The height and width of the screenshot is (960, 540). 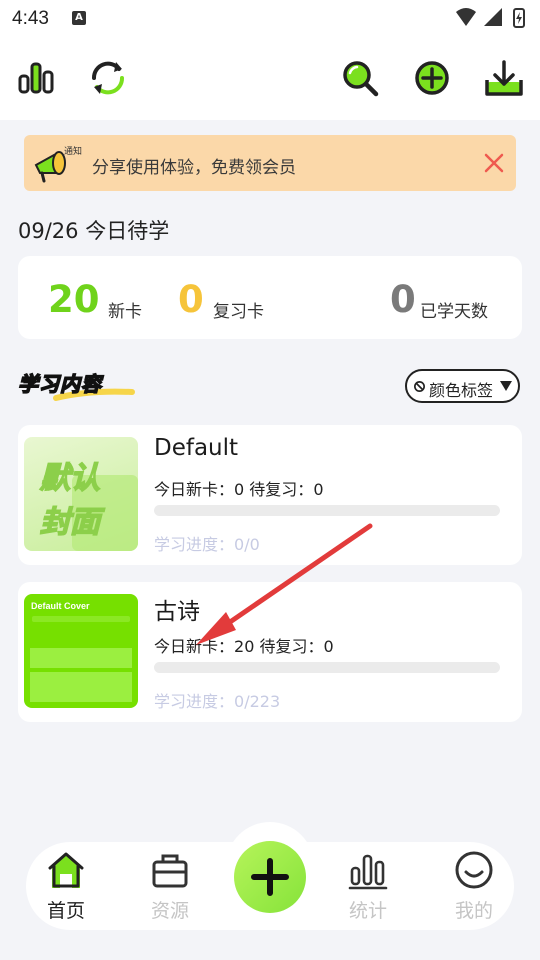 What do you see at coordinates (368, 872) in the screenshot?
I see `stats-icon` at bounding box center [368, 872].